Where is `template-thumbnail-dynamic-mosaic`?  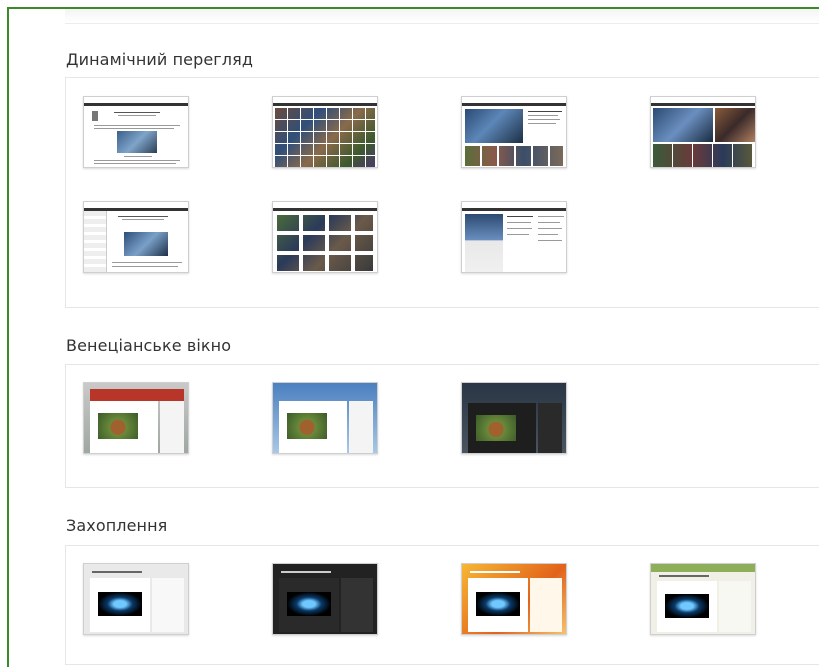 template-thumbnail-dynamic-mosaic is located at coordinates (703, 132).